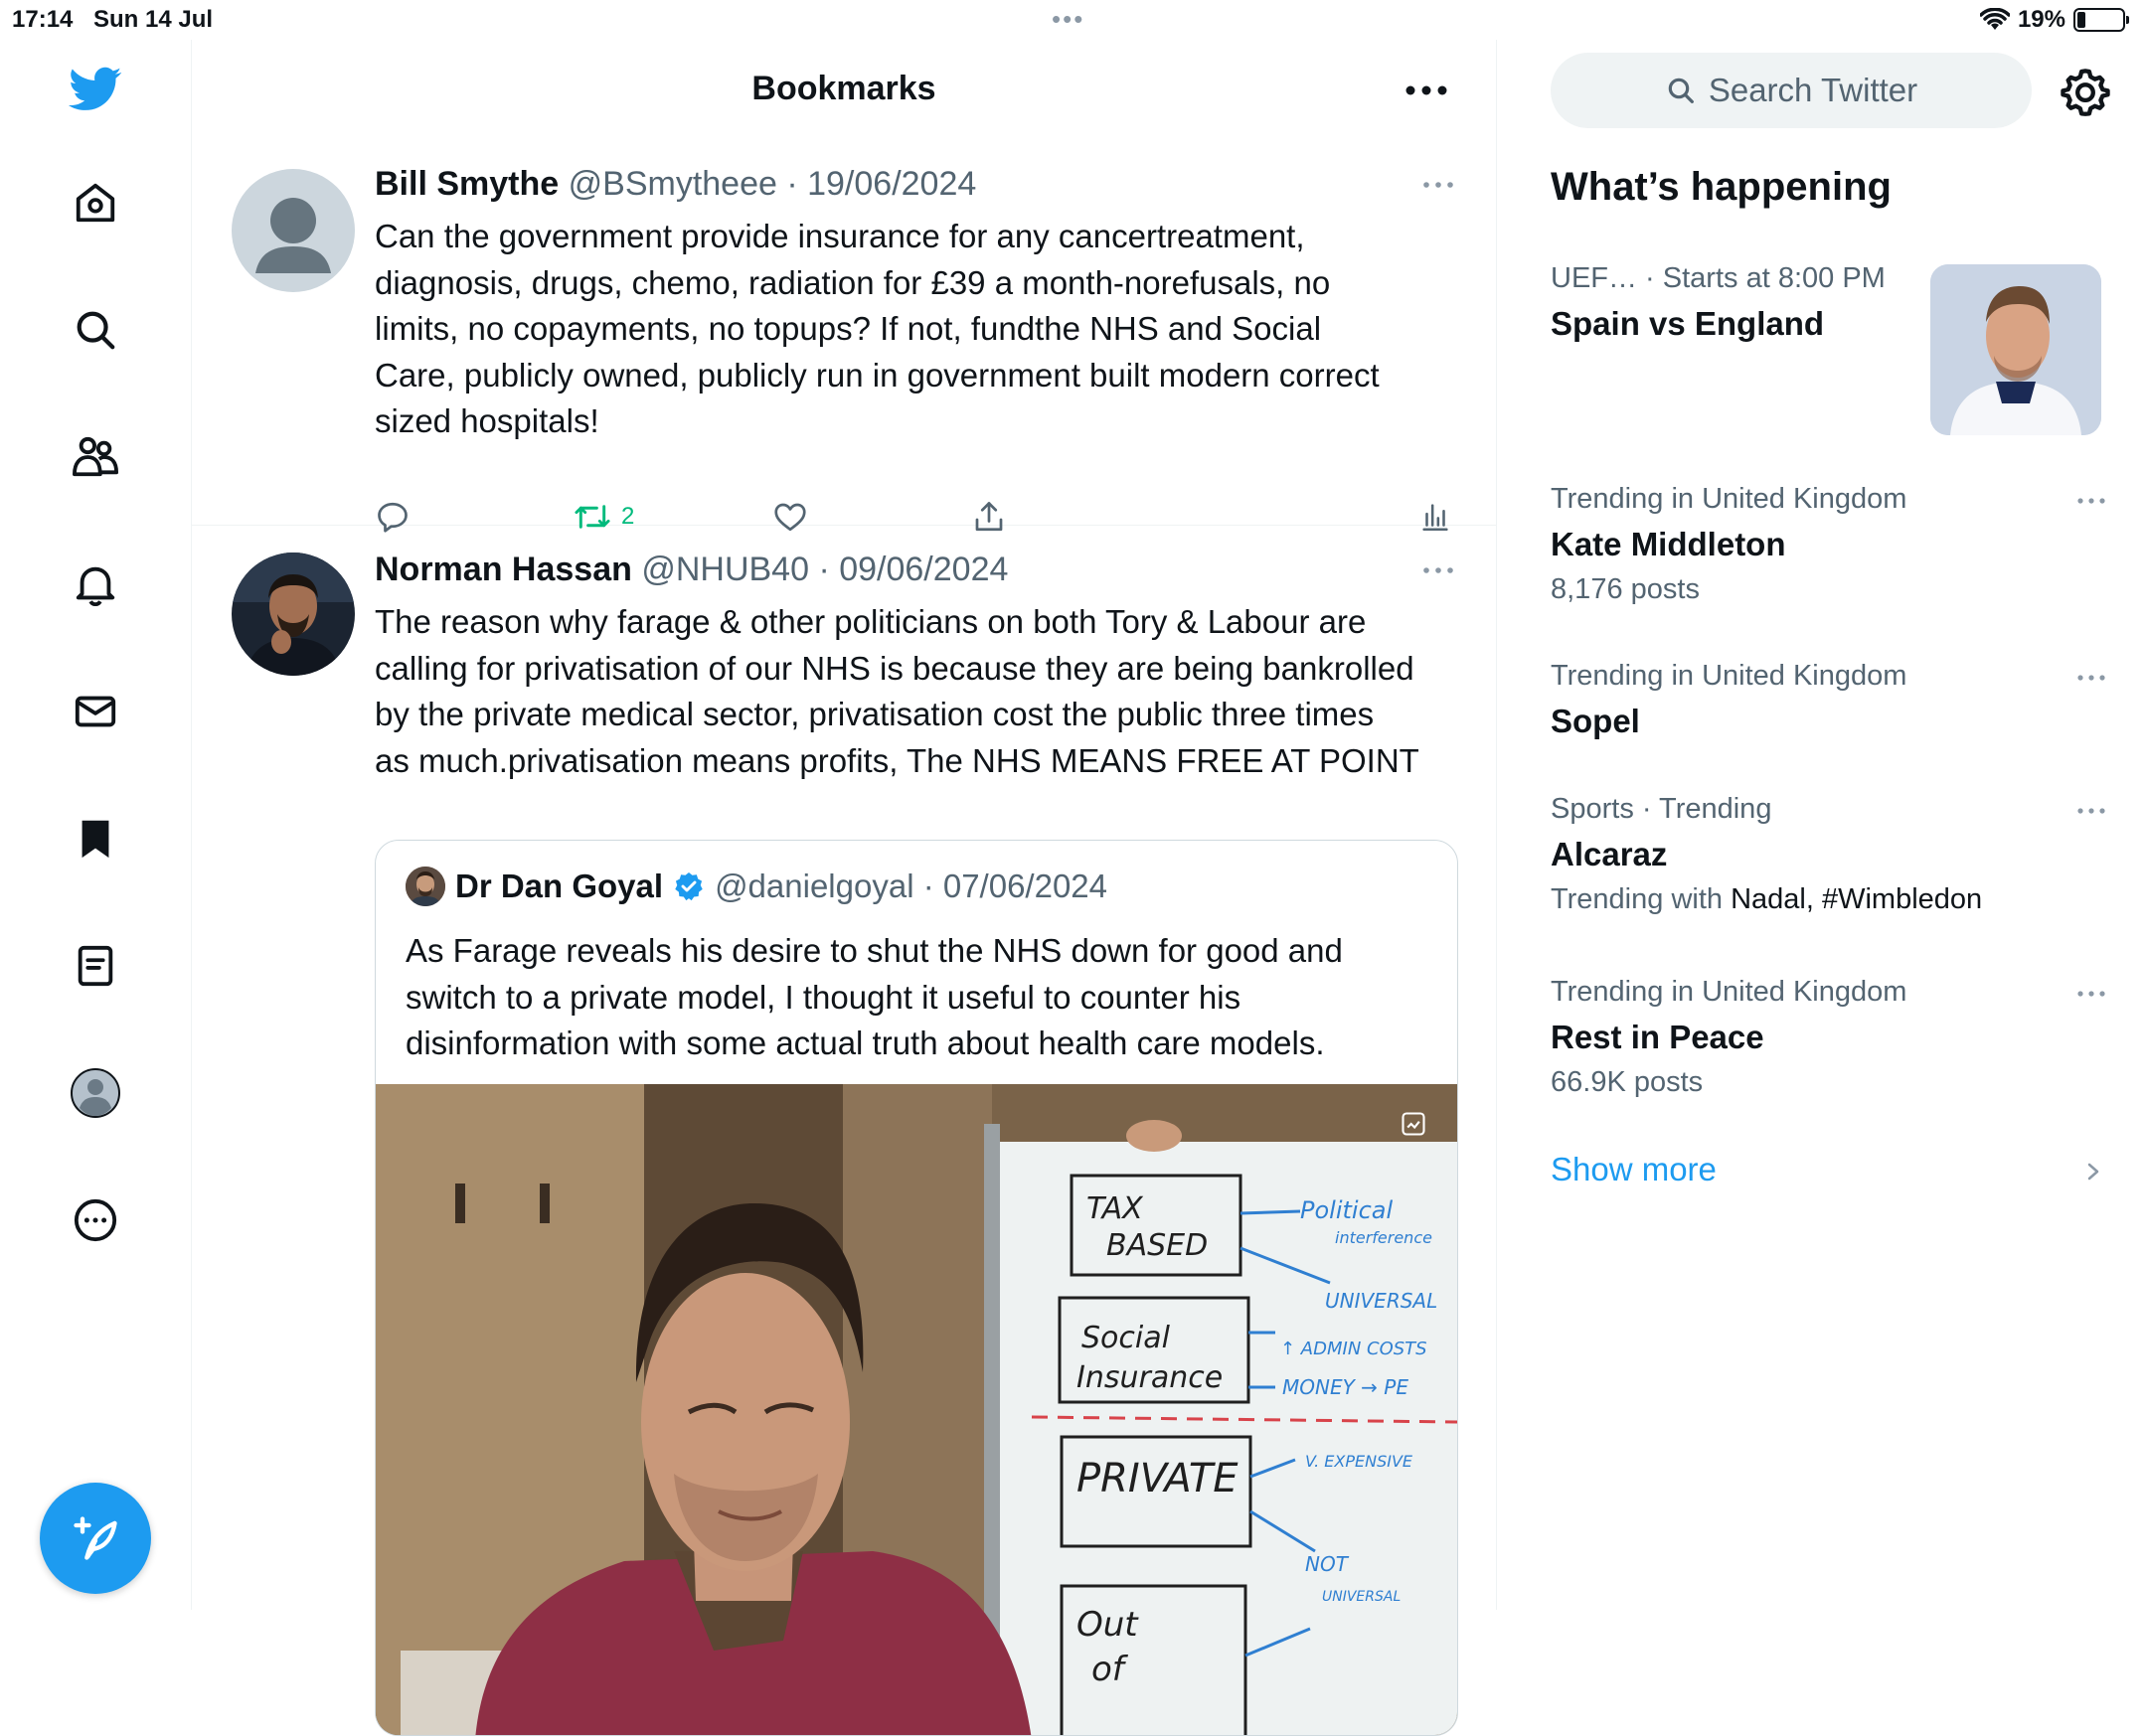  I want to click on bookmarks-icon, so click(95, 838).